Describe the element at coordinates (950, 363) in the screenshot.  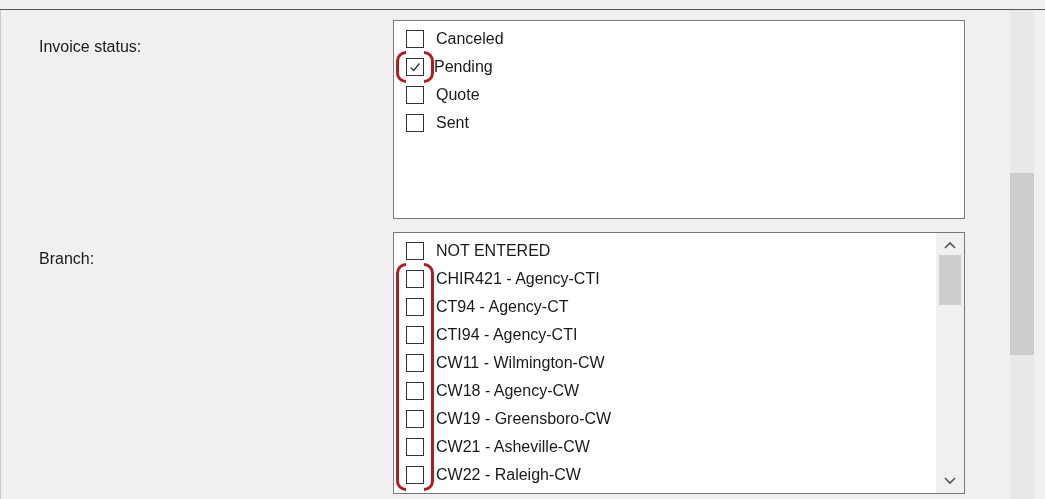
I see `list-scrollbar` at that location.